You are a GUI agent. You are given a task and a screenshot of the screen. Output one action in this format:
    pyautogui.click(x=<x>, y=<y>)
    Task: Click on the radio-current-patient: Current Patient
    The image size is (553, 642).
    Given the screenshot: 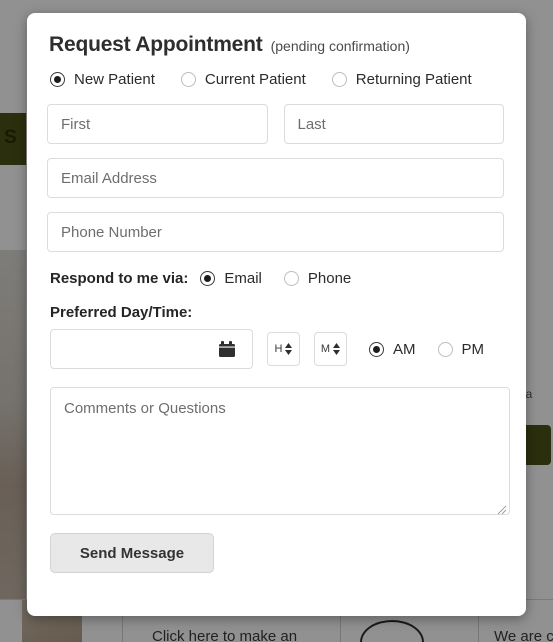 What is the action you would take?
    pyautogui.click(x=243, y=79)
    